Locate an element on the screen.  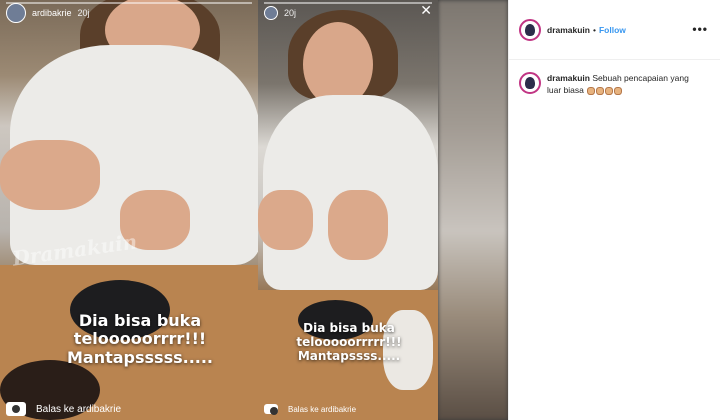
post-username: dramakuin is located at coordinates (568, 30).